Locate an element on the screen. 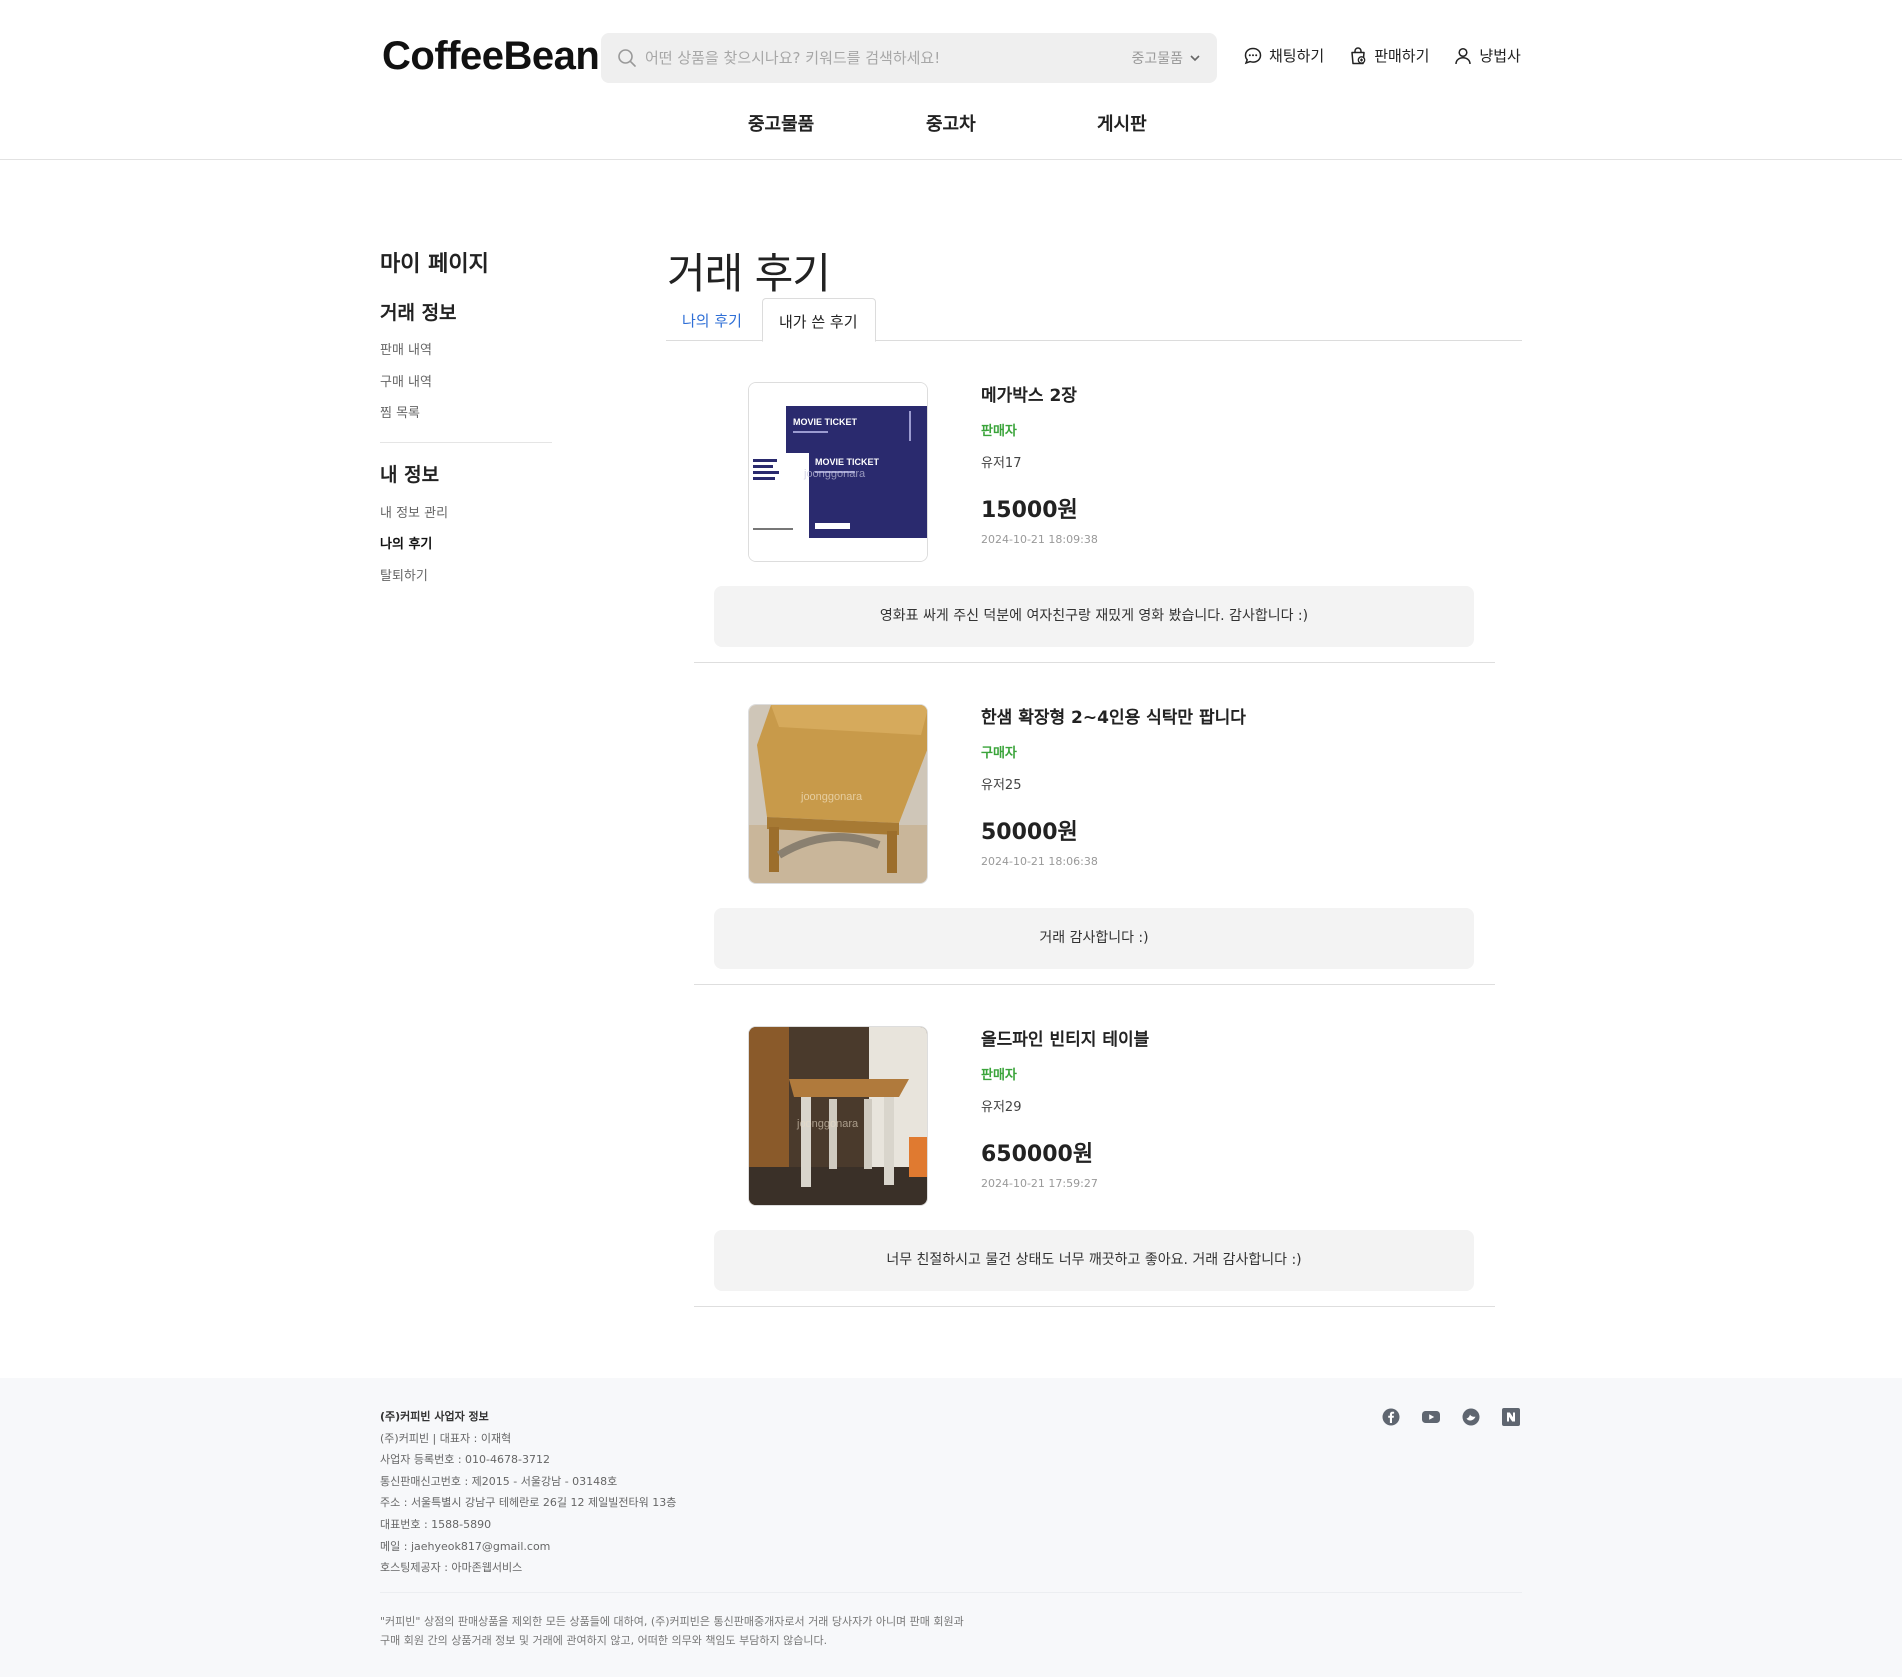  chat-icon is located at coordinates (1253, 55).